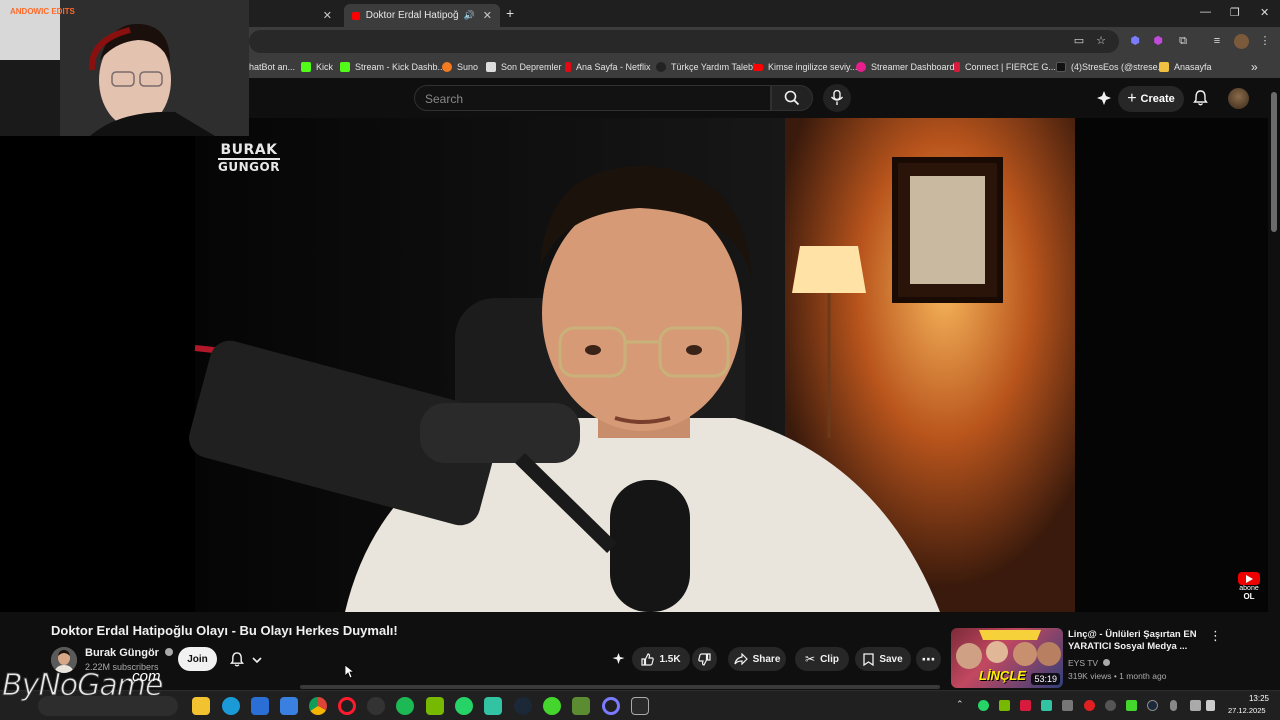  Describe the element at coordinates (1089, 663) in the screenshot. I see `recommended-channel: EYS TV` at that location.